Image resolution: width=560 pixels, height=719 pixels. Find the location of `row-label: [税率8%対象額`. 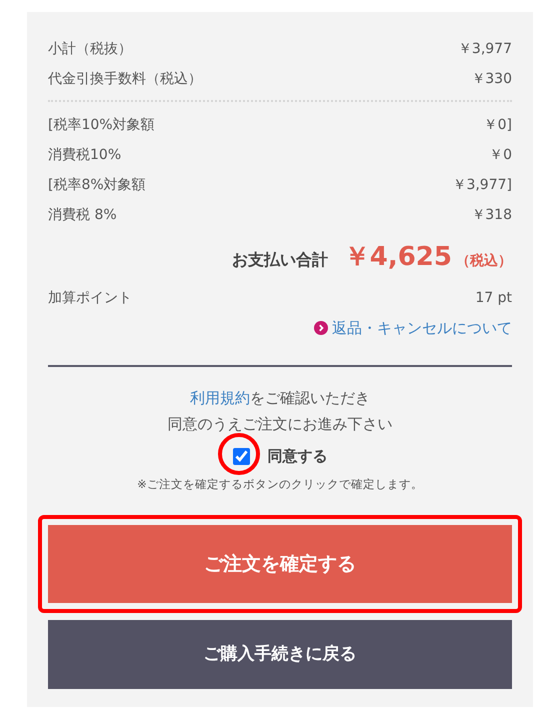

row-label: [税率8%対象額 is located at coordinates (97, 185).